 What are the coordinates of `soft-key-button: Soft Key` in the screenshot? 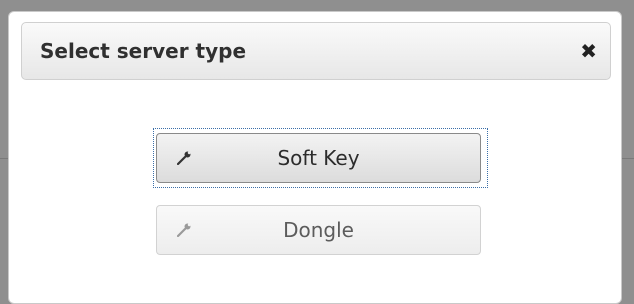 It's located at (318, 158).